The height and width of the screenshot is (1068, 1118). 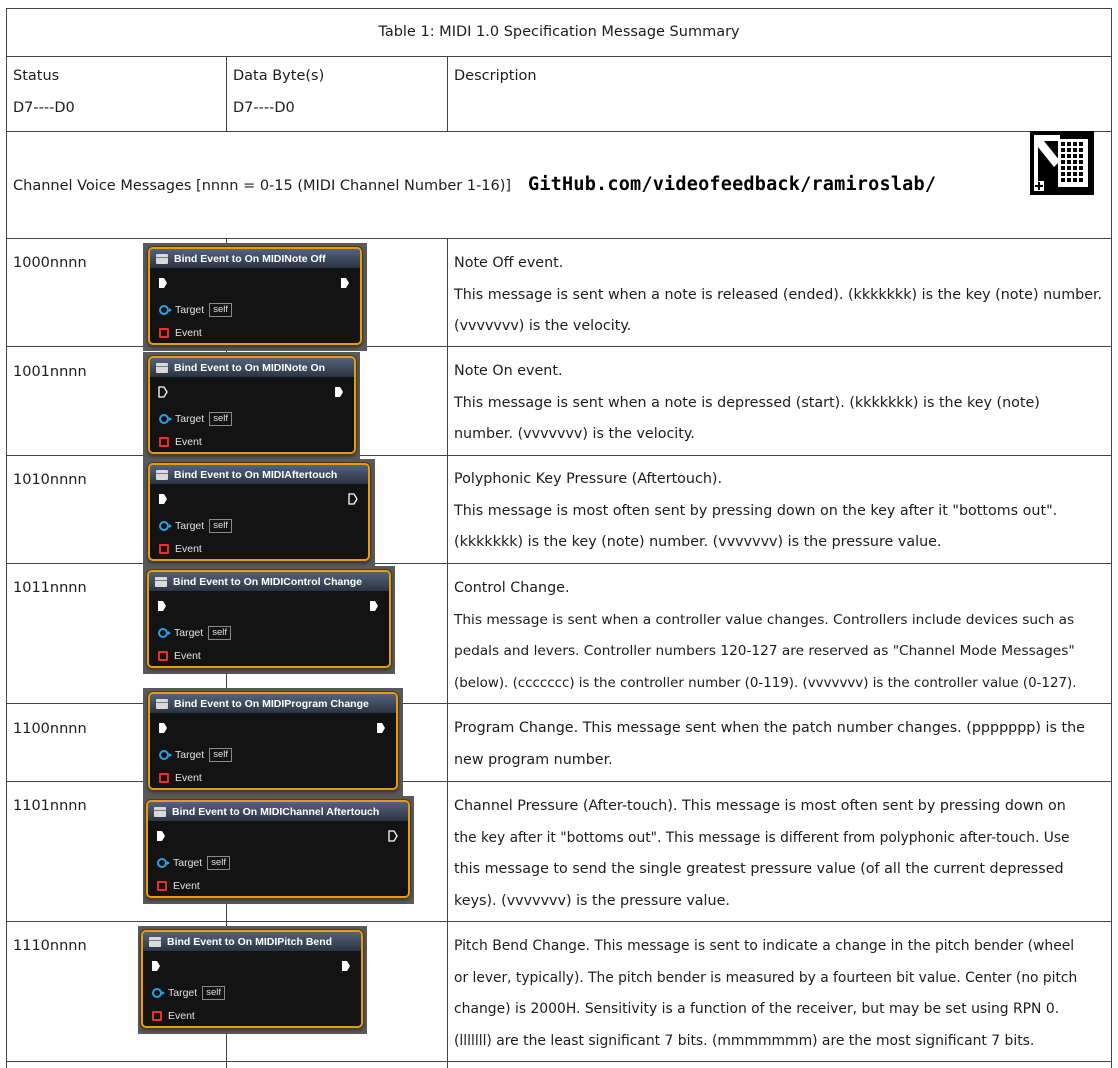 I want to click on ramiroslab-logo-icon, so click(x=1062, y=163).